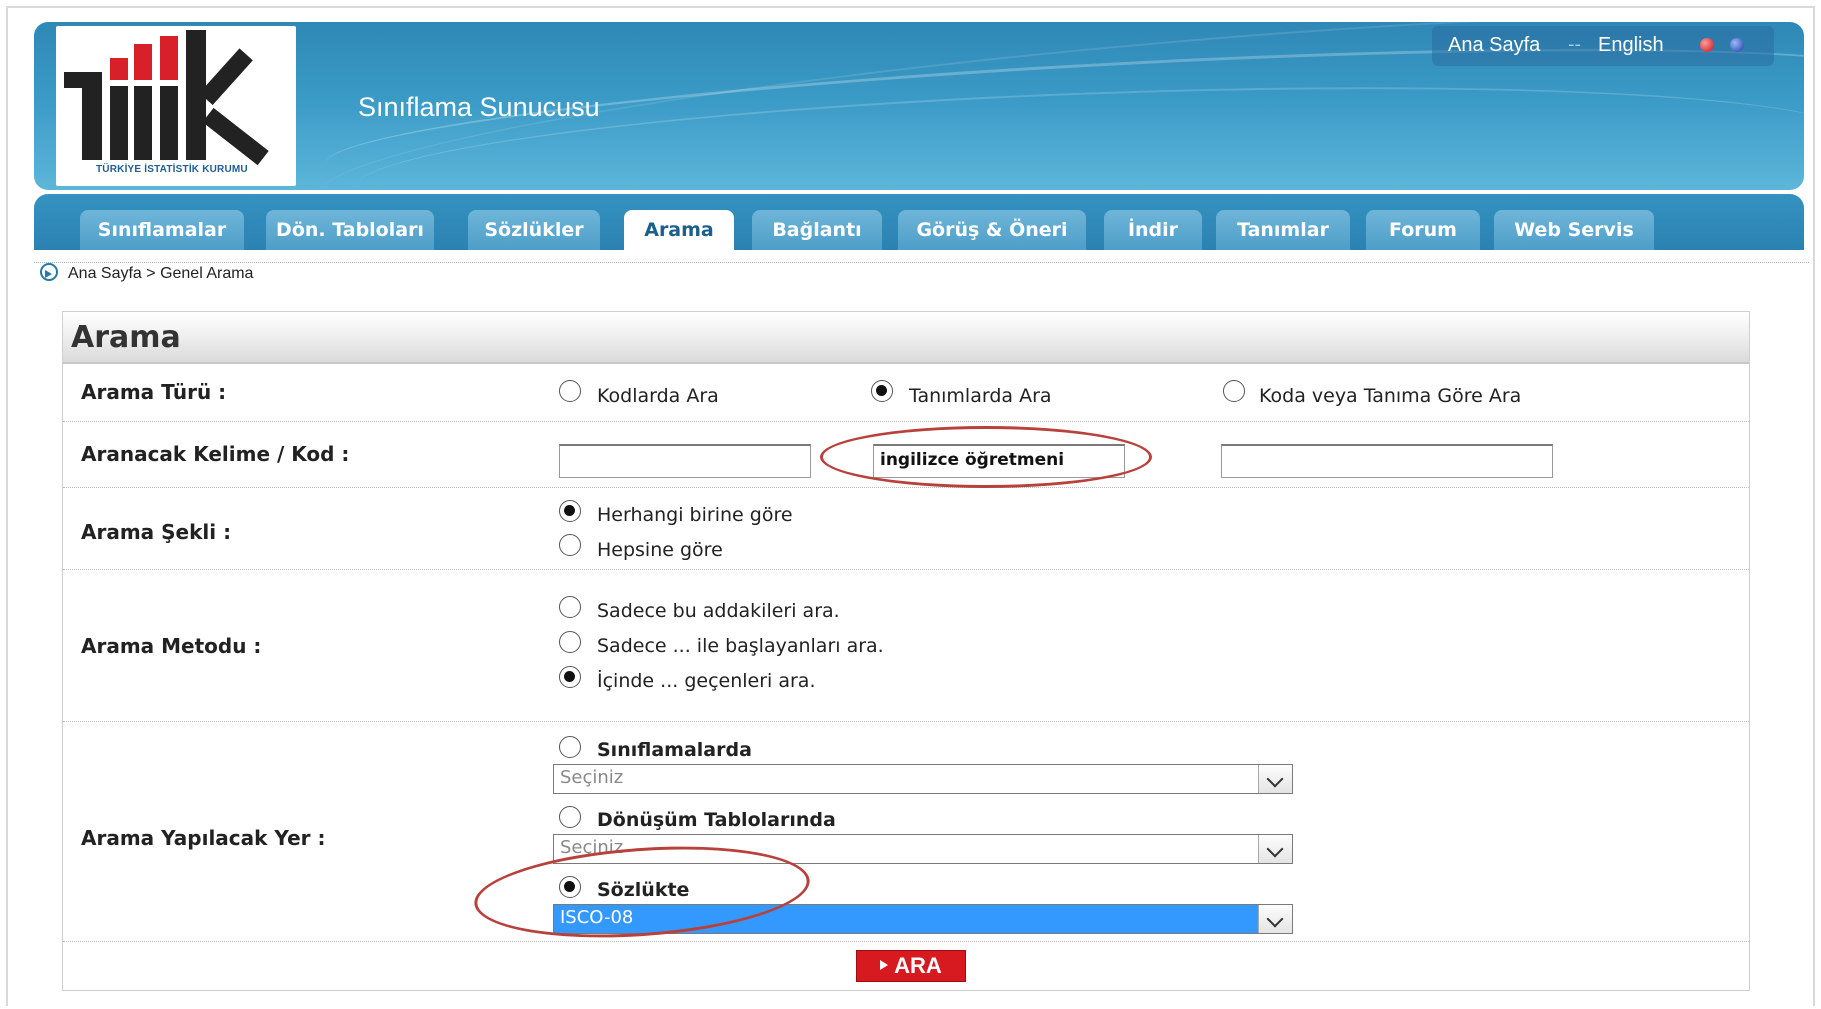  I want to click on tab-baglanti: Bağlantı, so click(817, 230).